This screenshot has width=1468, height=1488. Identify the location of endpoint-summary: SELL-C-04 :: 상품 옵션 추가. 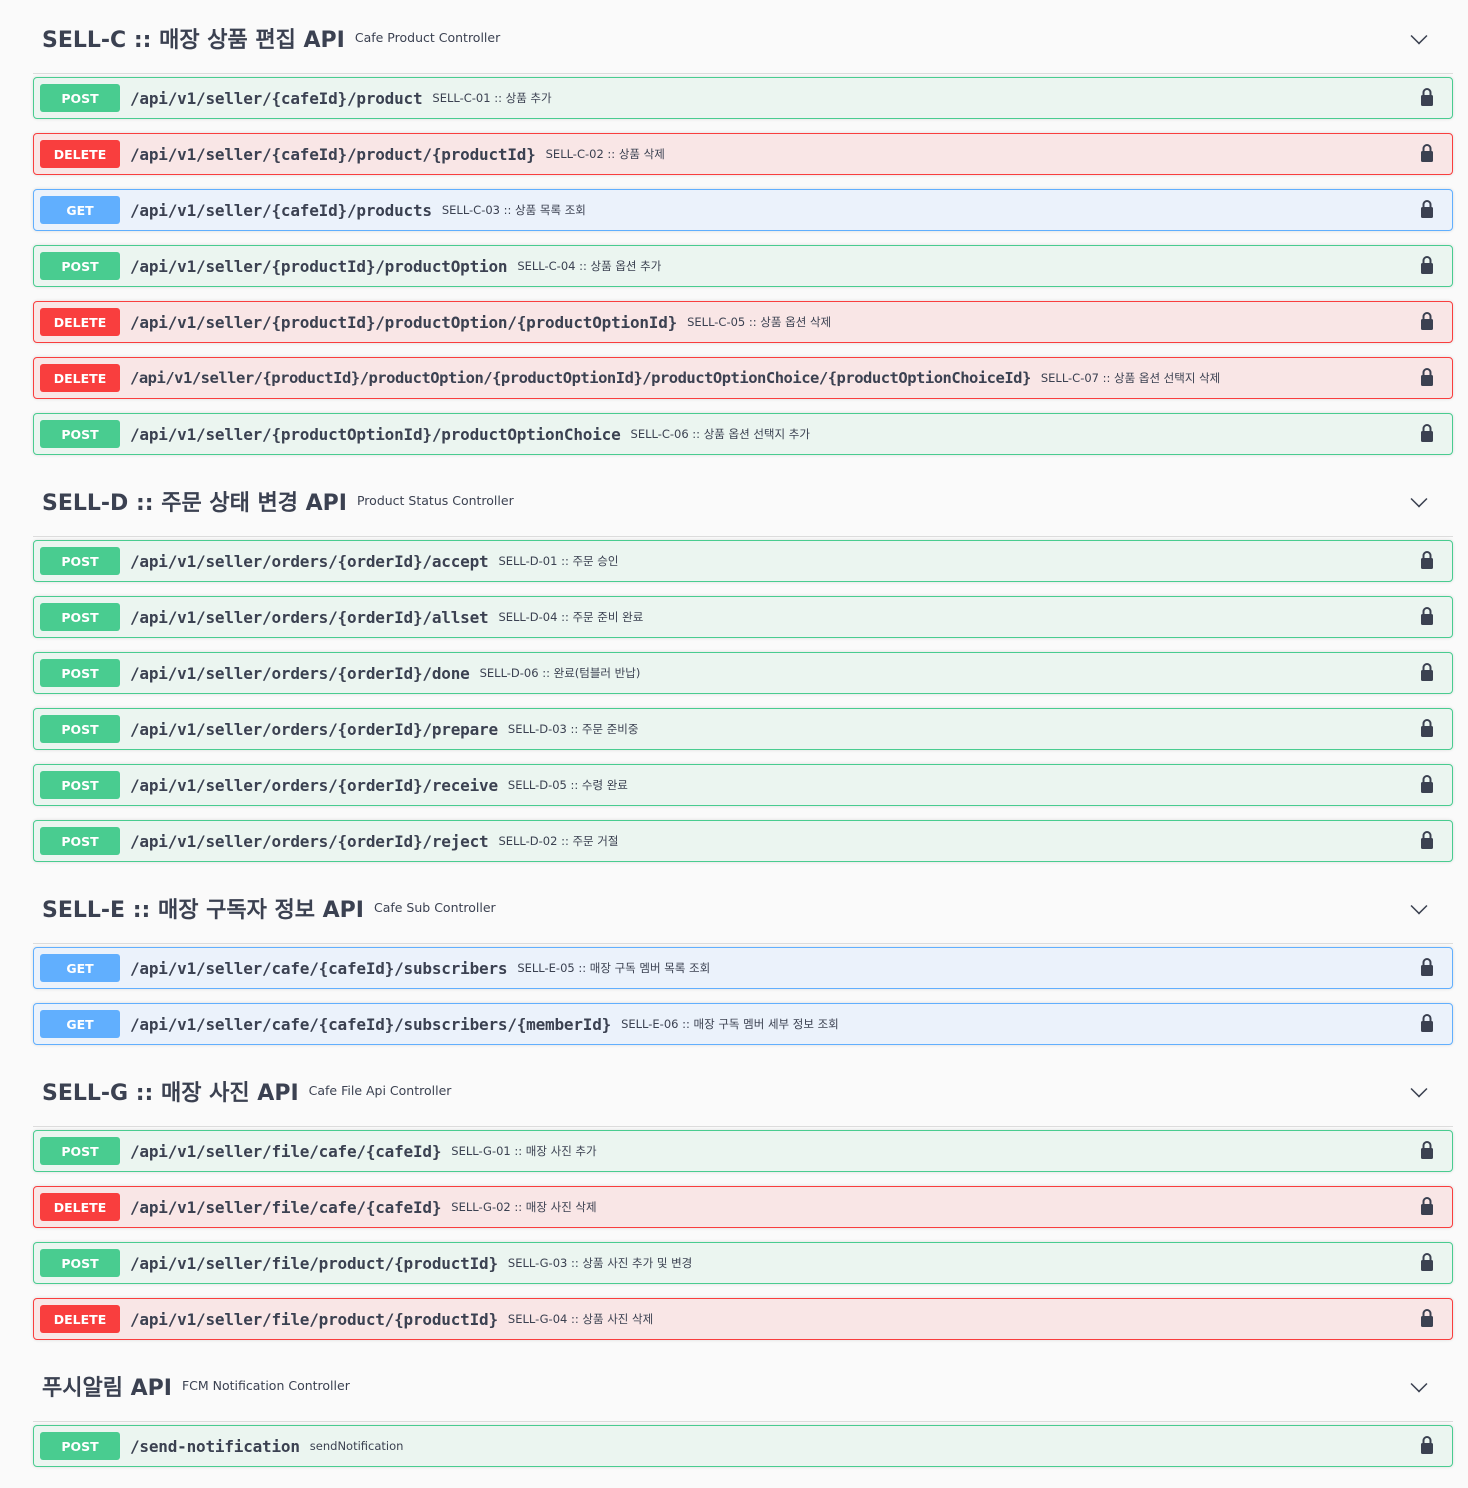
(589, 266).